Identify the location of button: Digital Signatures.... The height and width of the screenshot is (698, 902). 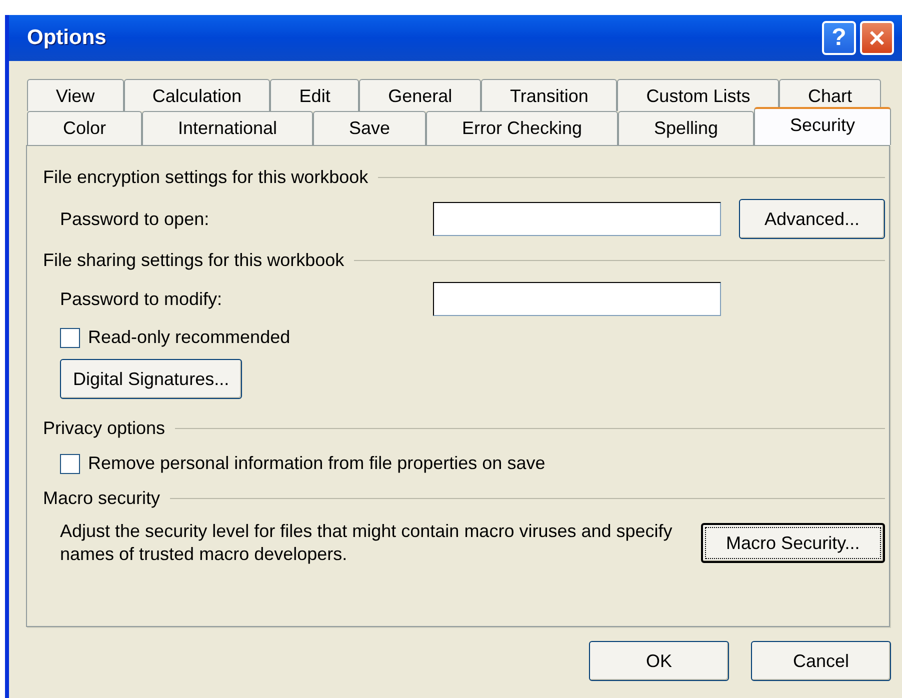
(151, 379).